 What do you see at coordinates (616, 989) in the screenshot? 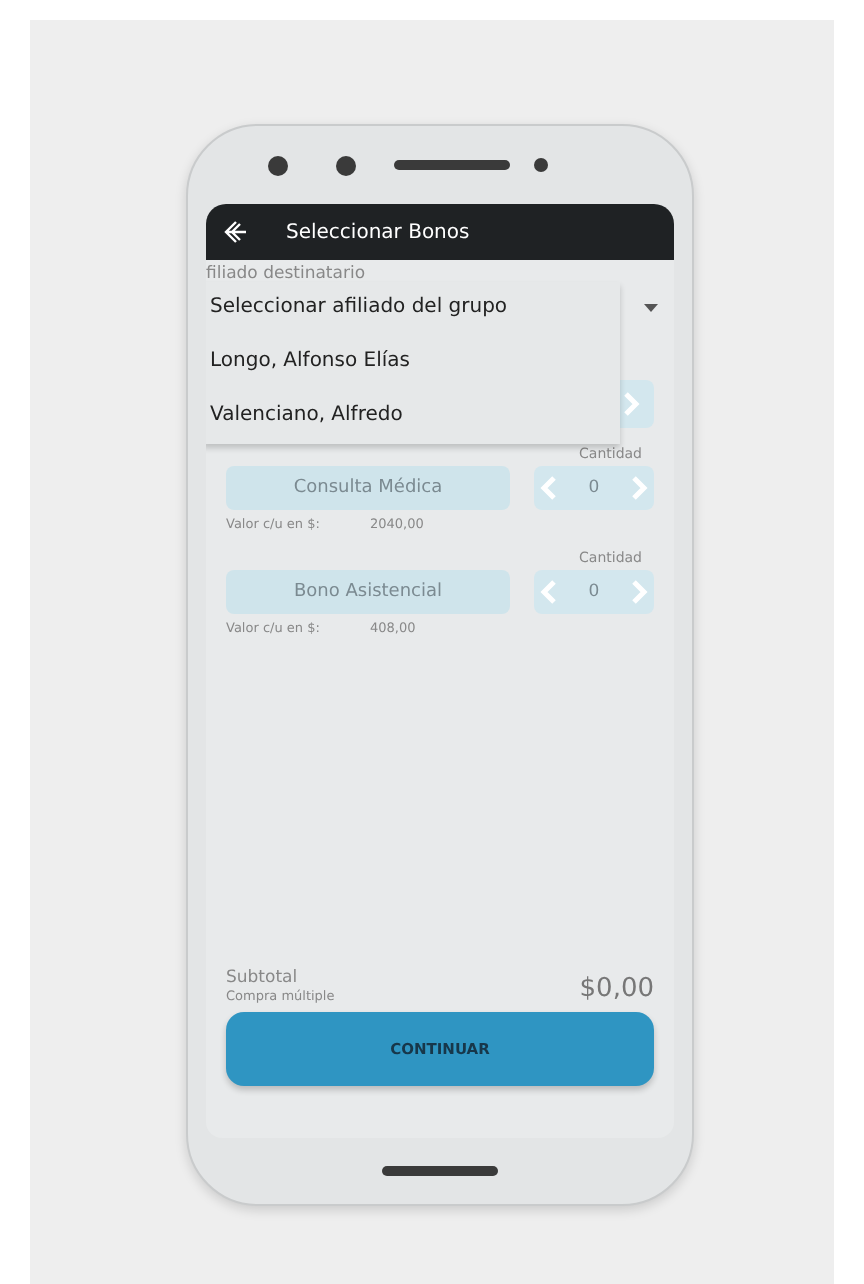
I see `subtotal-amount: $0,00` at bounding box center [616, 989].